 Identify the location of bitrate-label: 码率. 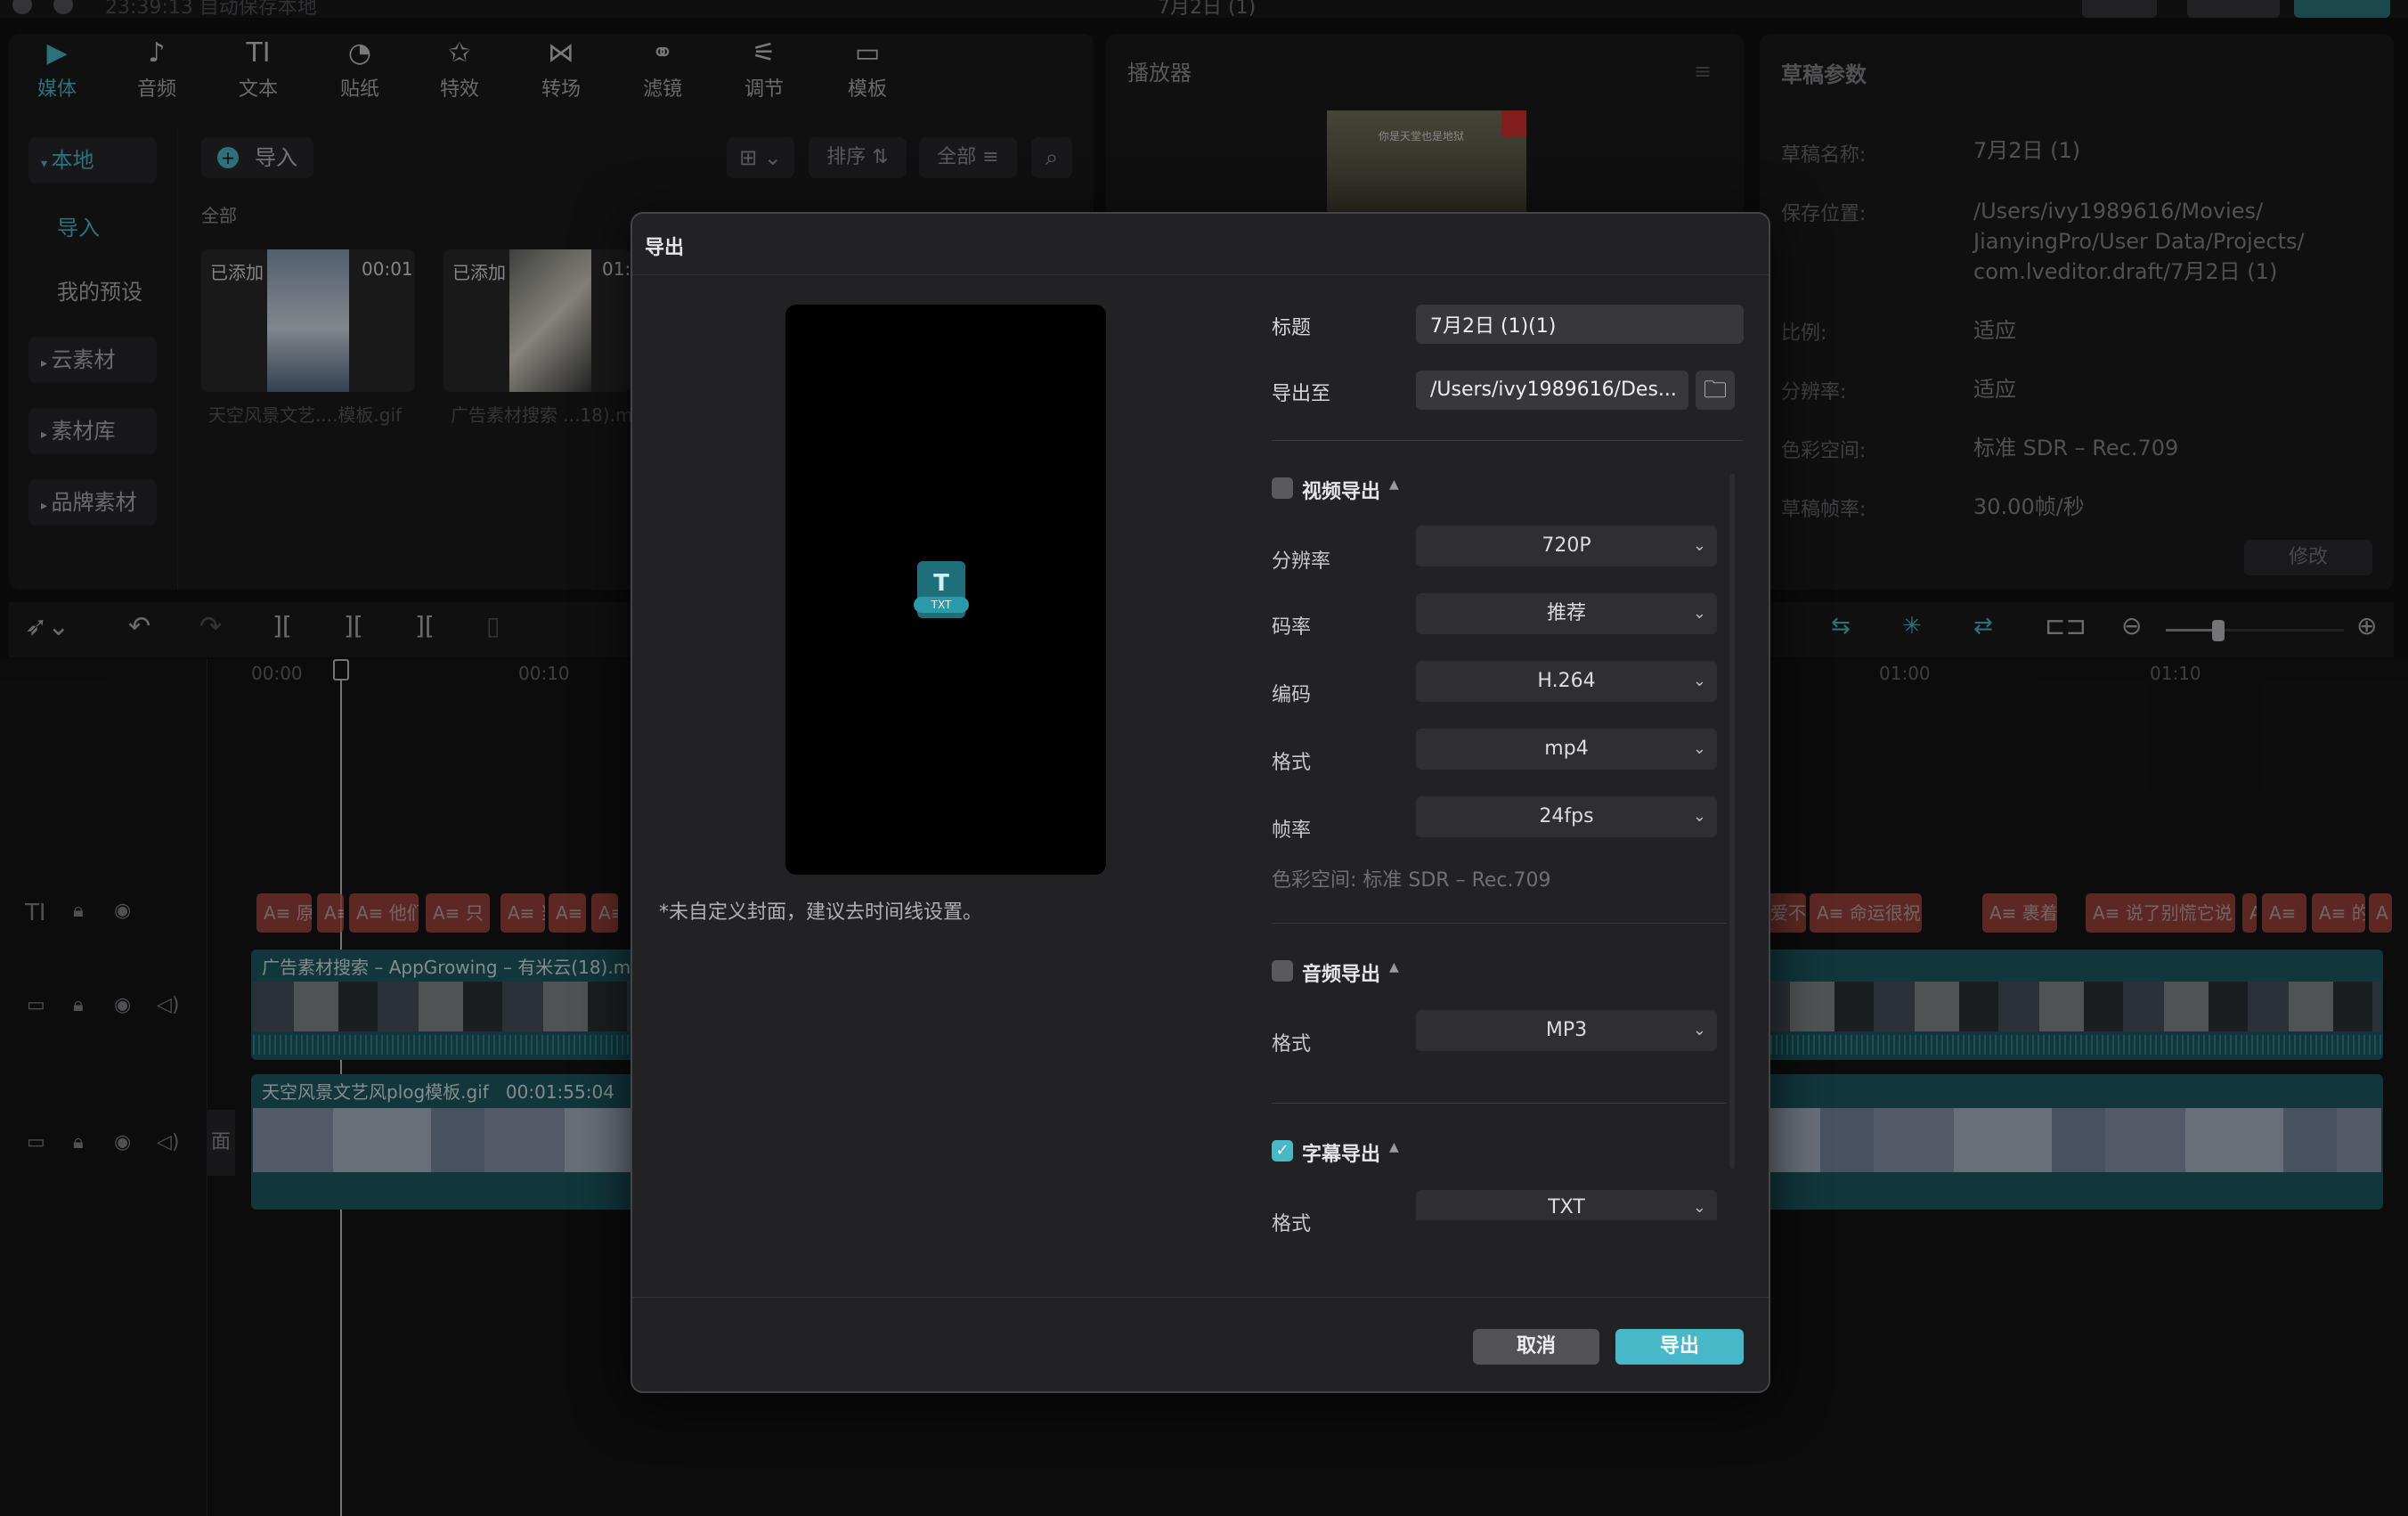
(1292, 627).